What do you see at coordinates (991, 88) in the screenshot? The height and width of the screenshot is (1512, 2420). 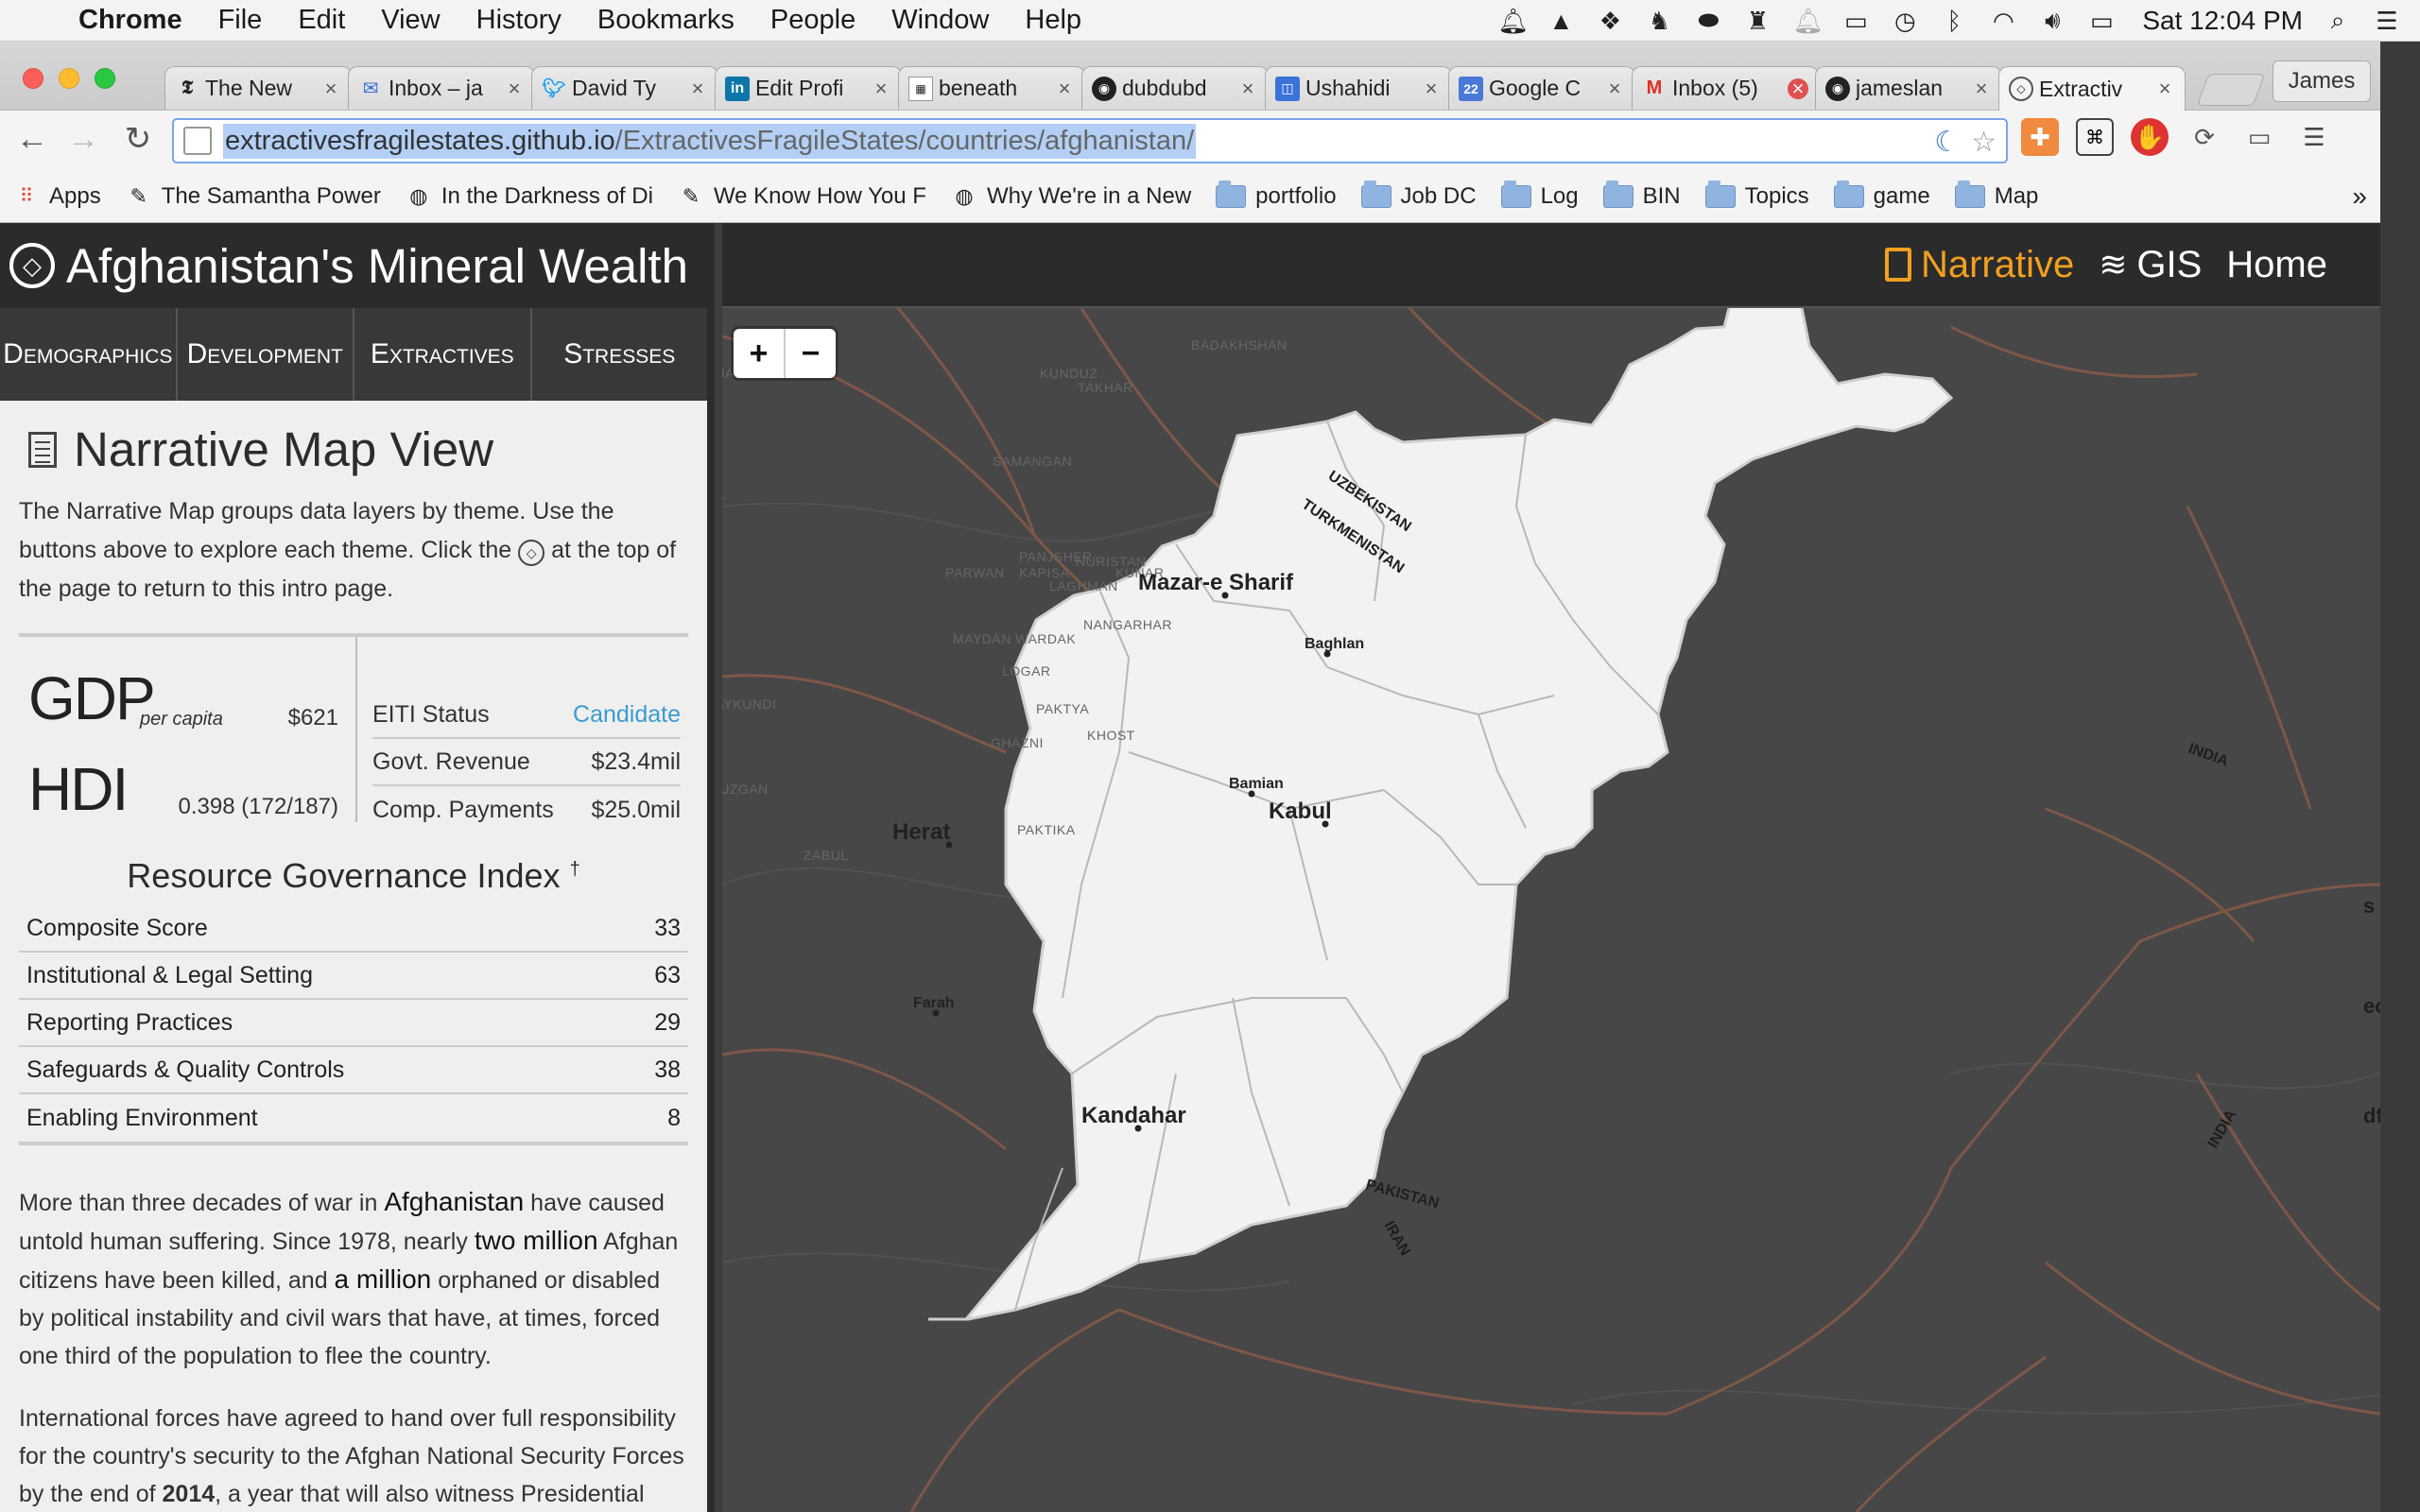 I see `tab-beneath: ▦ beneath ×` at bounding box center [991, 88].